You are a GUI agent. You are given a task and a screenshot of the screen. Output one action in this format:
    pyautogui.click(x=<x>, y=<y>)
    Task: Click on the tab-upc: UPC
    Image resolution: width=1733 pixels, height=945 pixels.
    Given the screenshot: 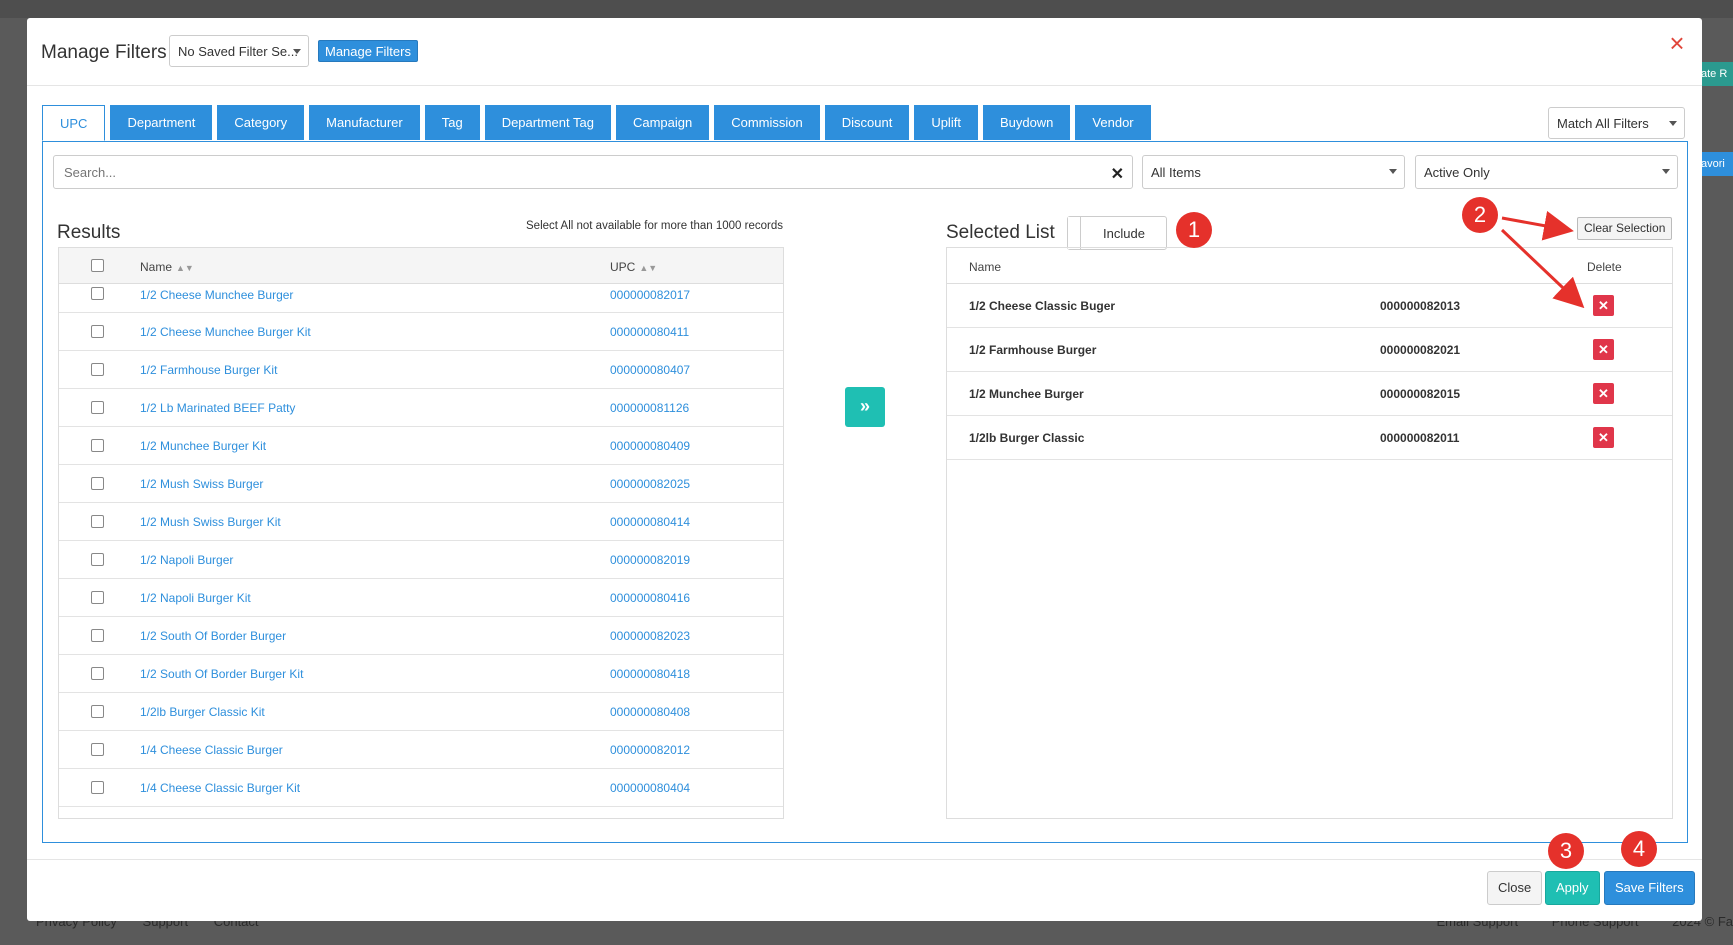 What is the action you would take?
    pyautogui.click(x=74, y=123)
    